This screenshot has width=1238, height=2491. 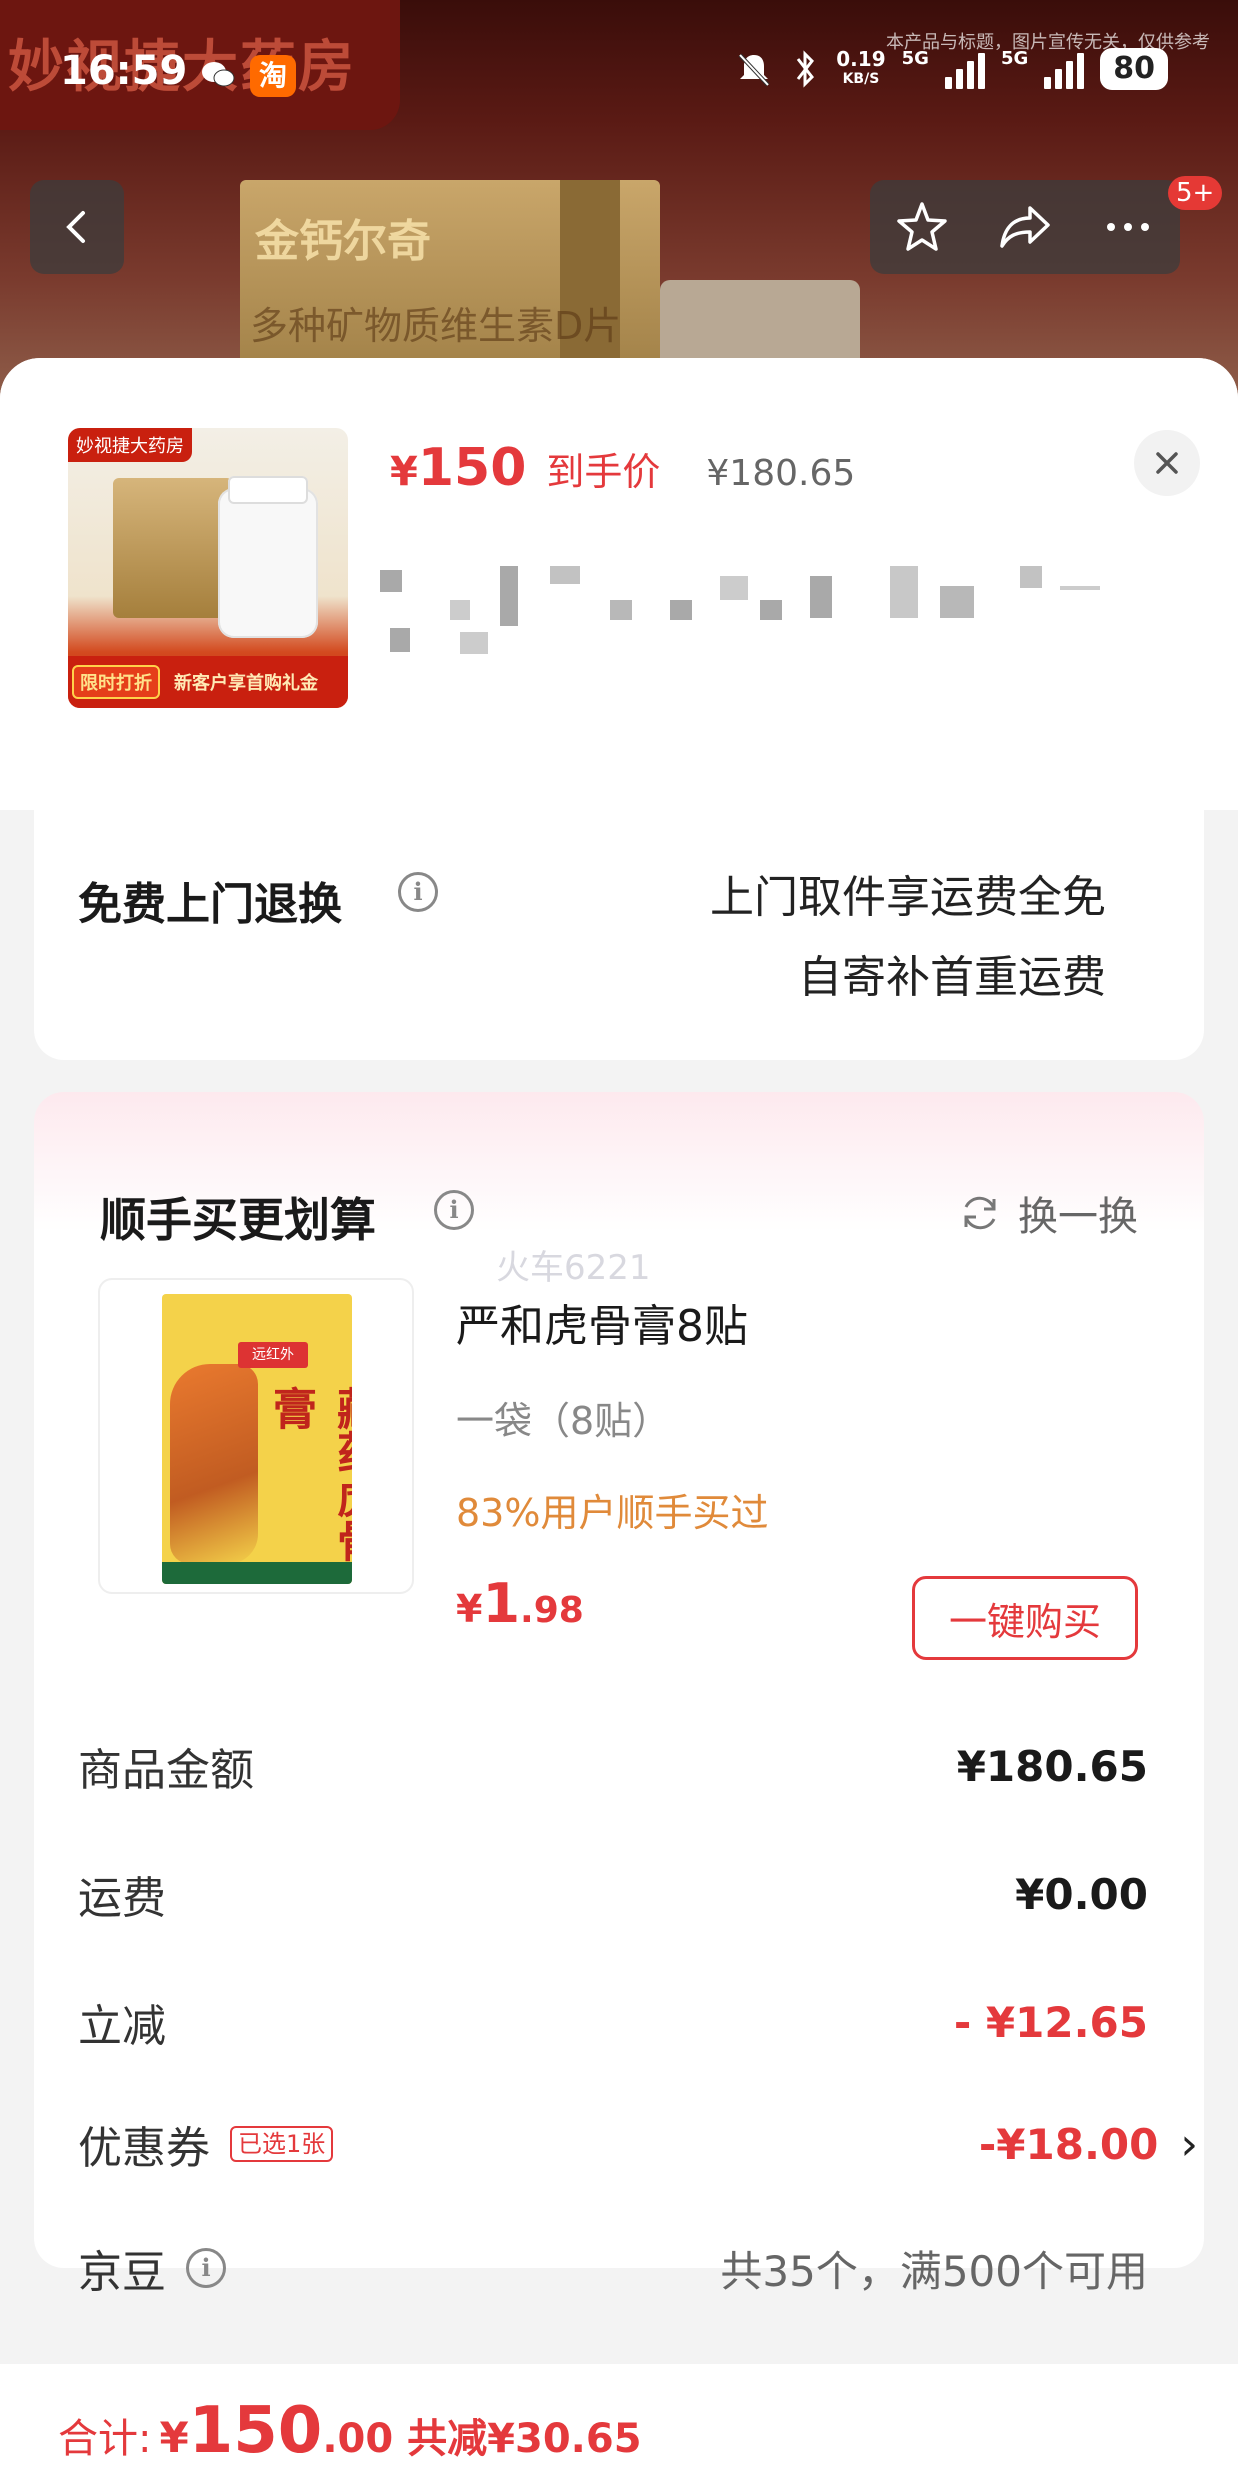 What do you see at coordinates (612, 1513) in the screenshot?
I see `add-on-purchase-rate: 83%用户顺手买过` at bounding box center [612, 1513].